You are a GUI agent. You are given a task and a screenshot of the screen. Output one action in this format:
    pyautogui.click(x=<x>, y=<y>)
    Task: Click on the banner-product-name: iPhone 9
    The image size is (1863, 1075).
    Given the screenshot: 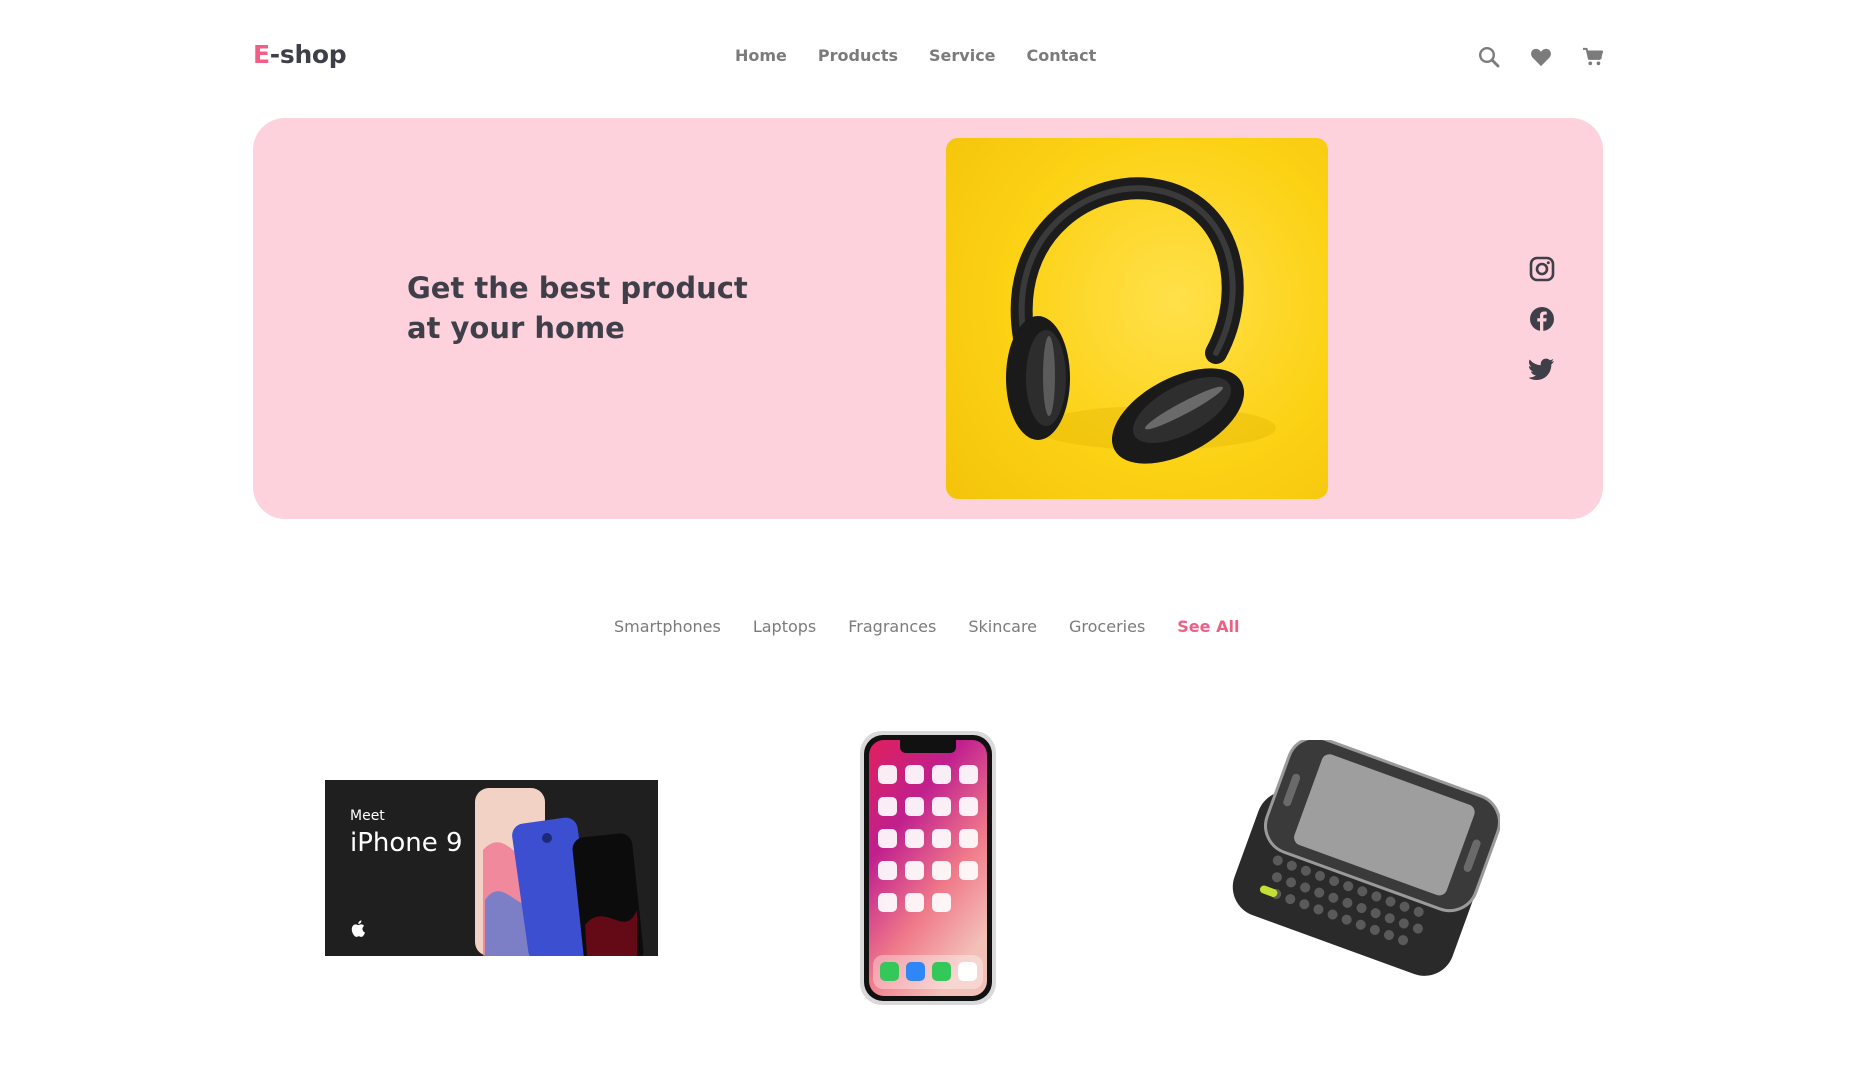 What is the action you would take?
    pyautogui.click(x=406, y=843)
    